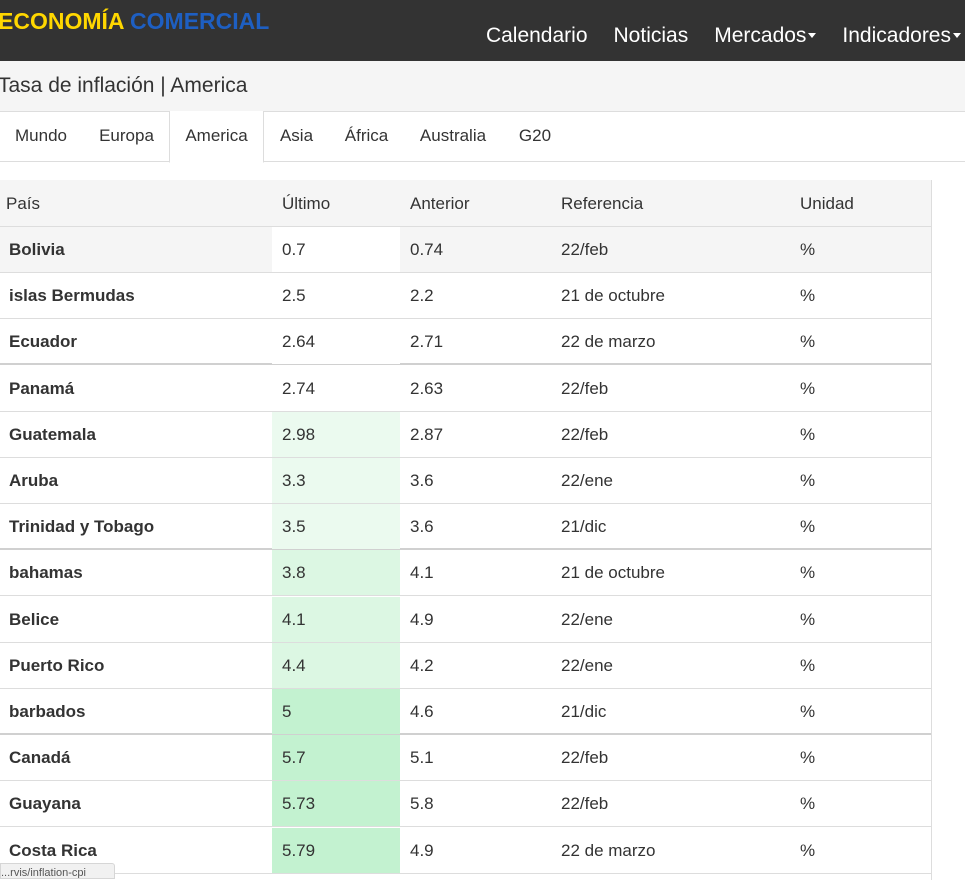 The image size is (965, 880). I want to click on country-name: Ecuador, so click(43, 341).